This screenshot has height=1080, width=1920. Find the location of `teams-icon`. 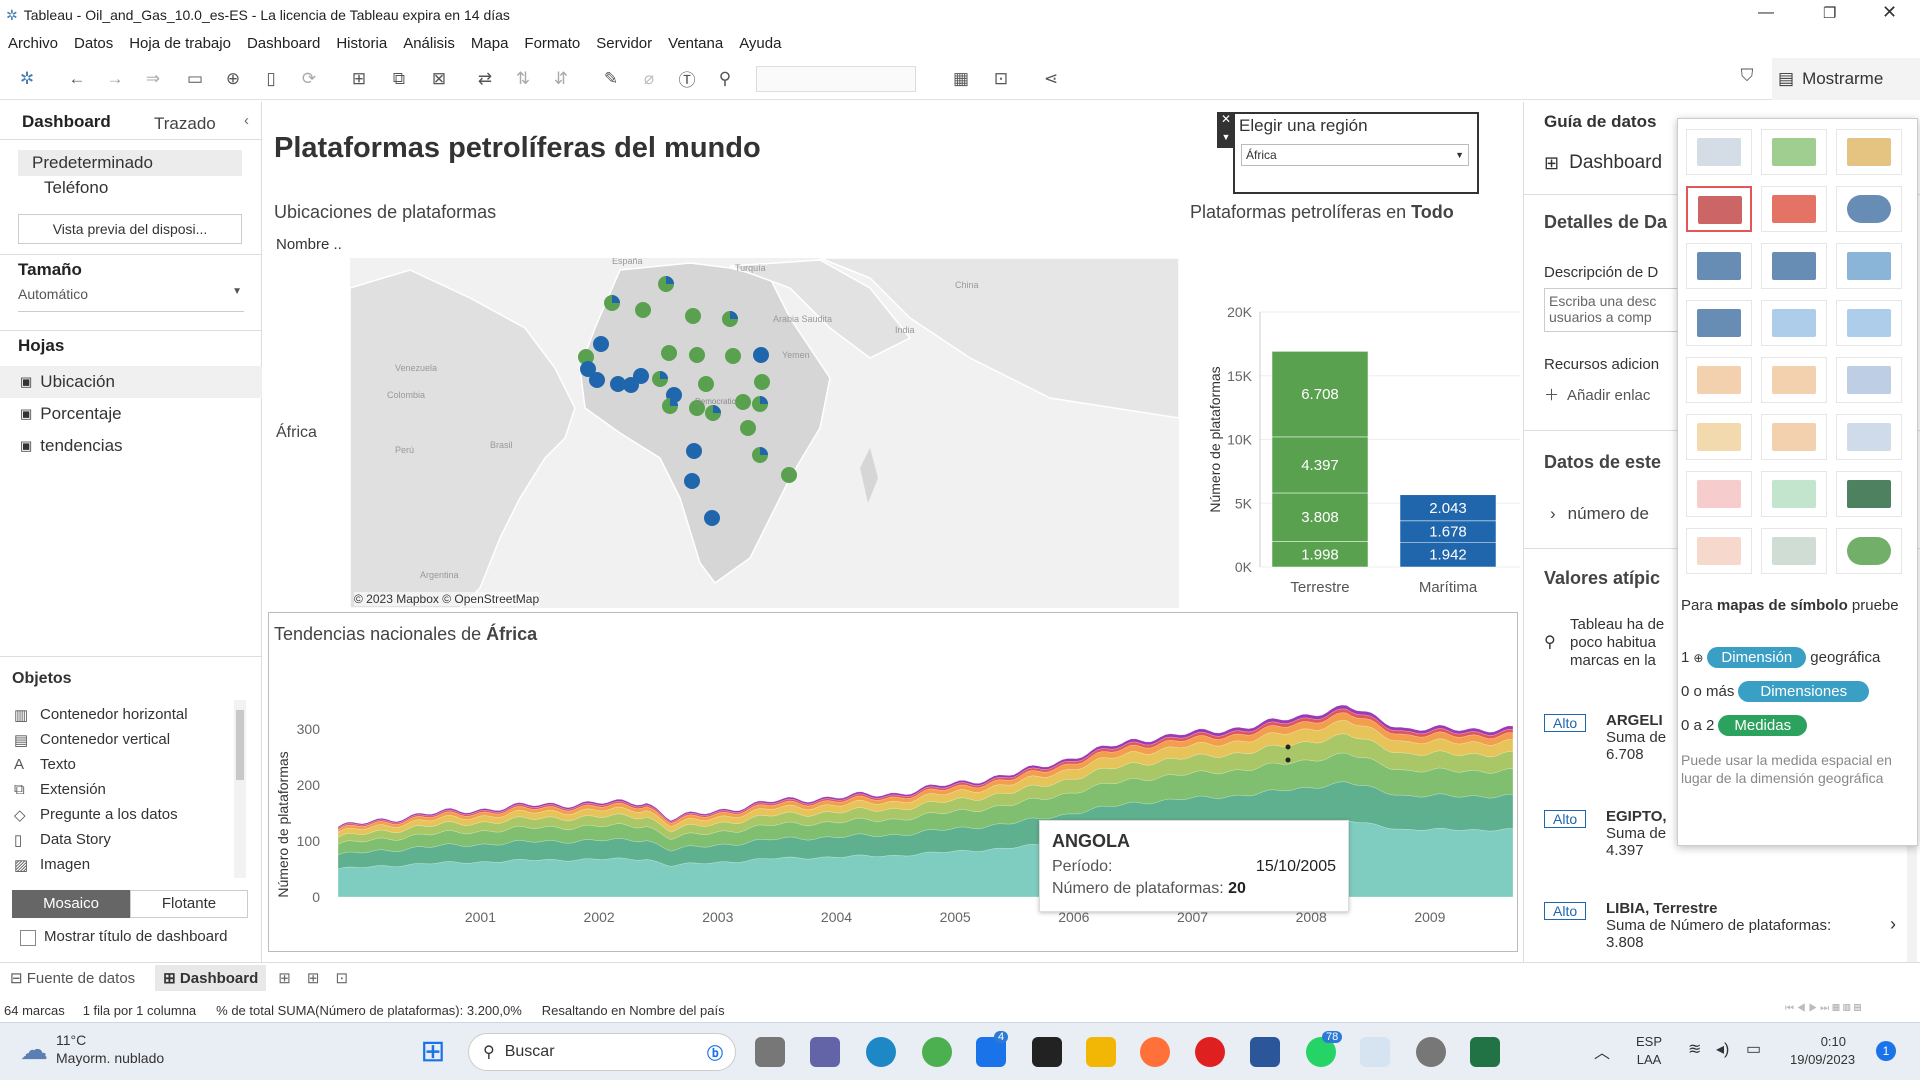

teams-icon is located at coordinates (825, 1052).